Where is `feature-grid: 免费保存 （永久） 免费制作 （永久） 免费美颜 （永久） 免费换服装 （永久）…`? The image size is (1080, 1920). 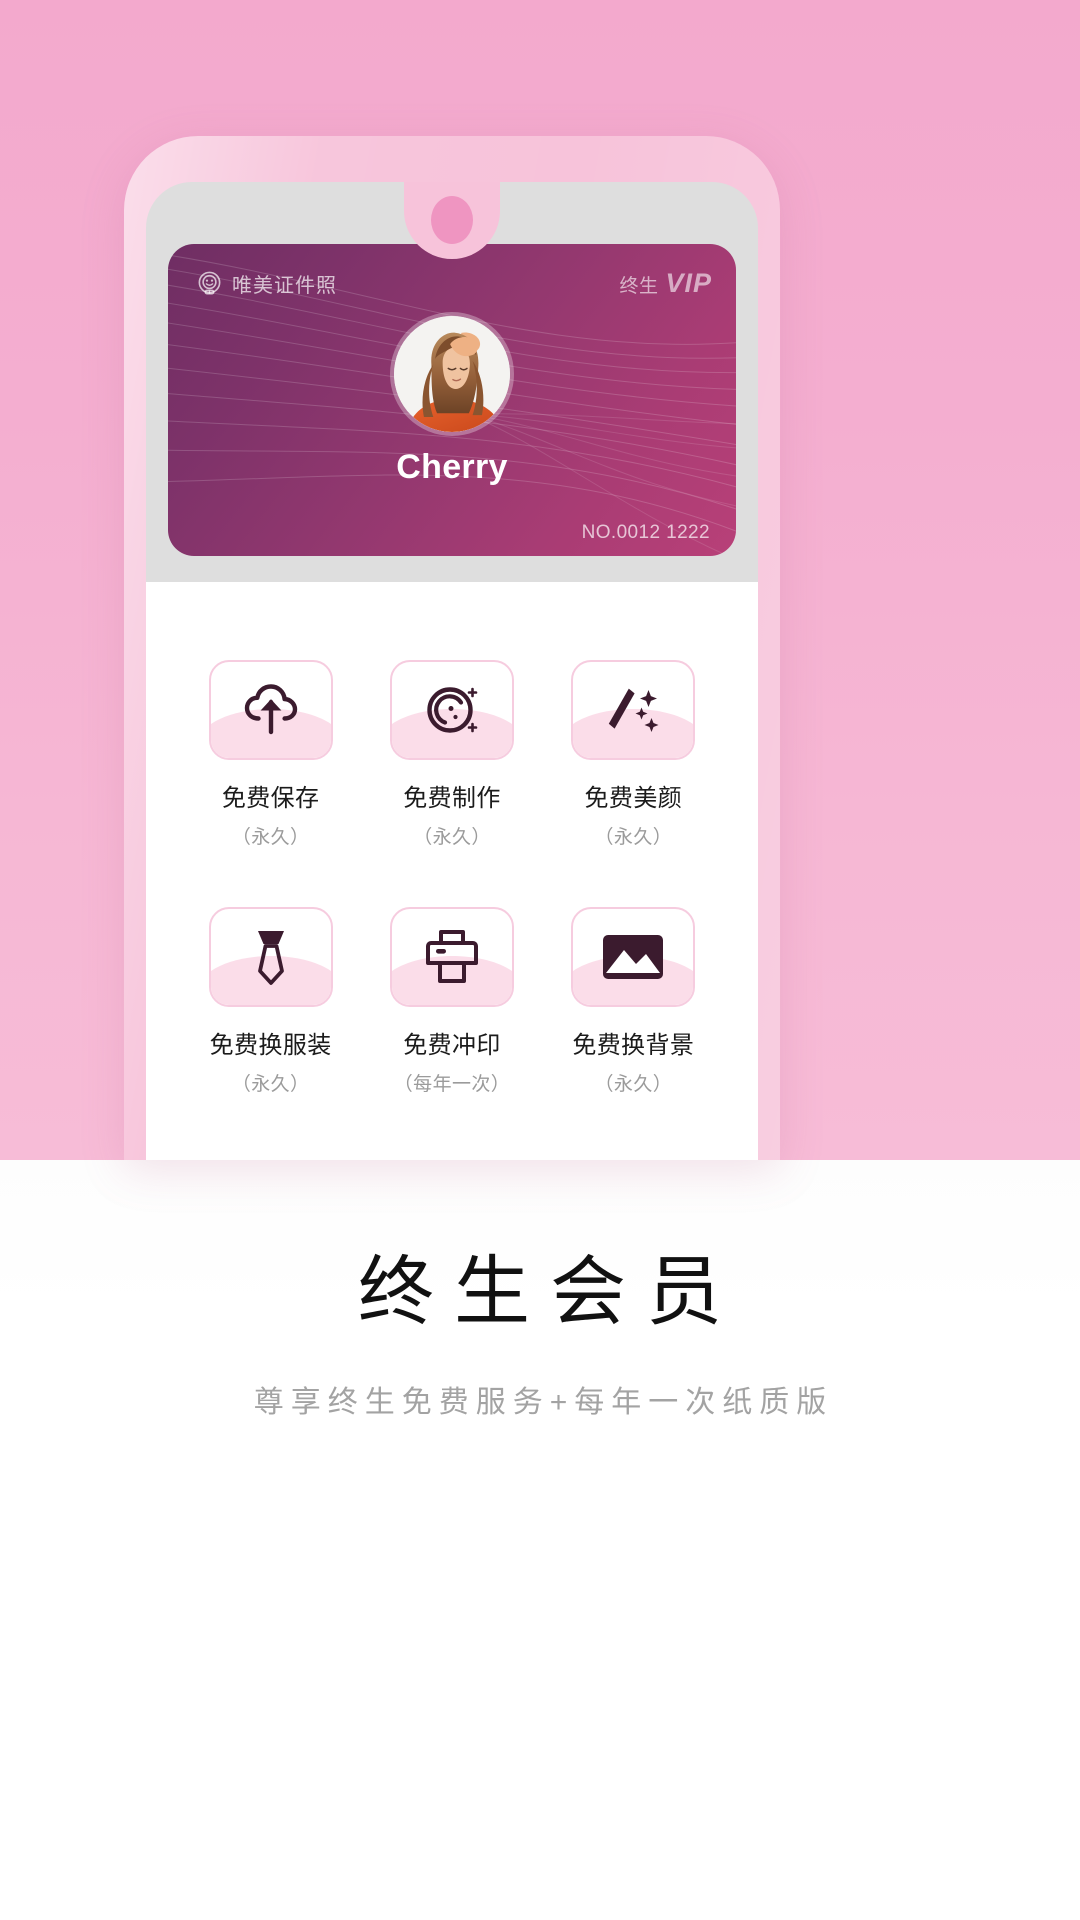
feature-grid: 免费保存 （永久） 免费制作 （永久） 免费美颜 （永久） 免费换服装 （永久）… is located at coordinates (452, 878).